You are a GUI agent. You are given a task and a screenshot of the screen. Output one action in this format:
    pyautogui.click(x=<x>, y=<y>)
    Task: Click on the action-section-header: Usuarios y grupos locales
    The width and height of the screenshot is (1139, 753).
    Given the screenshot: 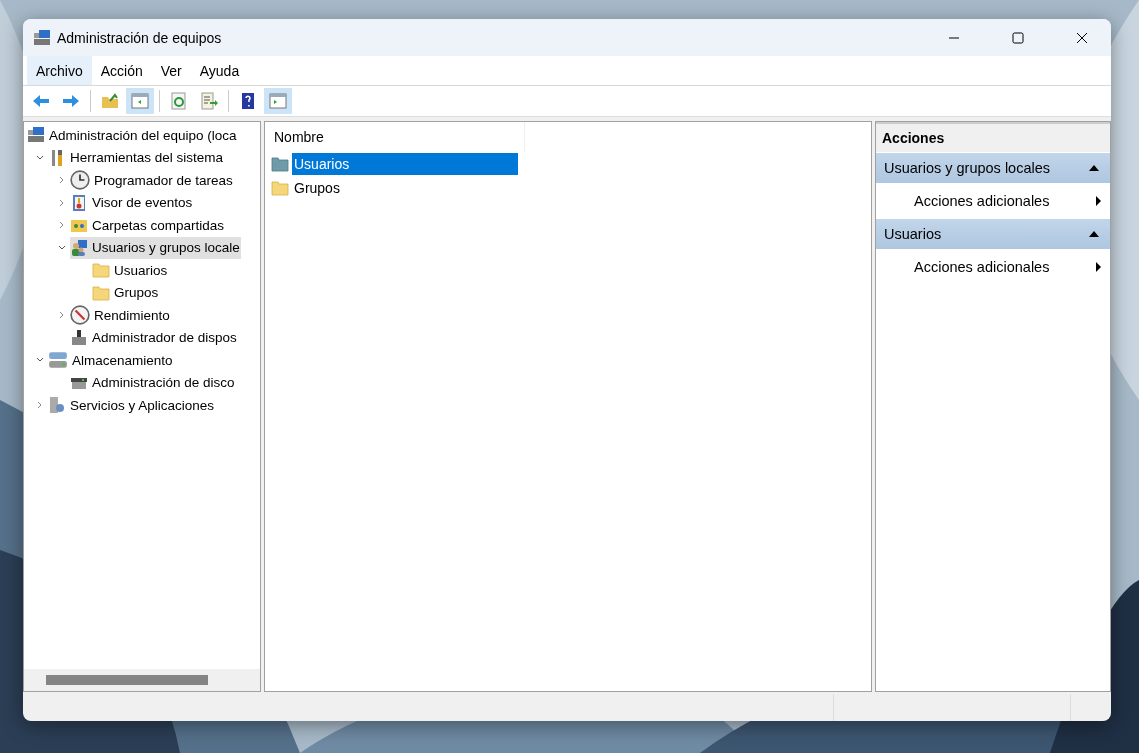 What is the action you would take?
    pyautogui.click(x=993, y=168)
    